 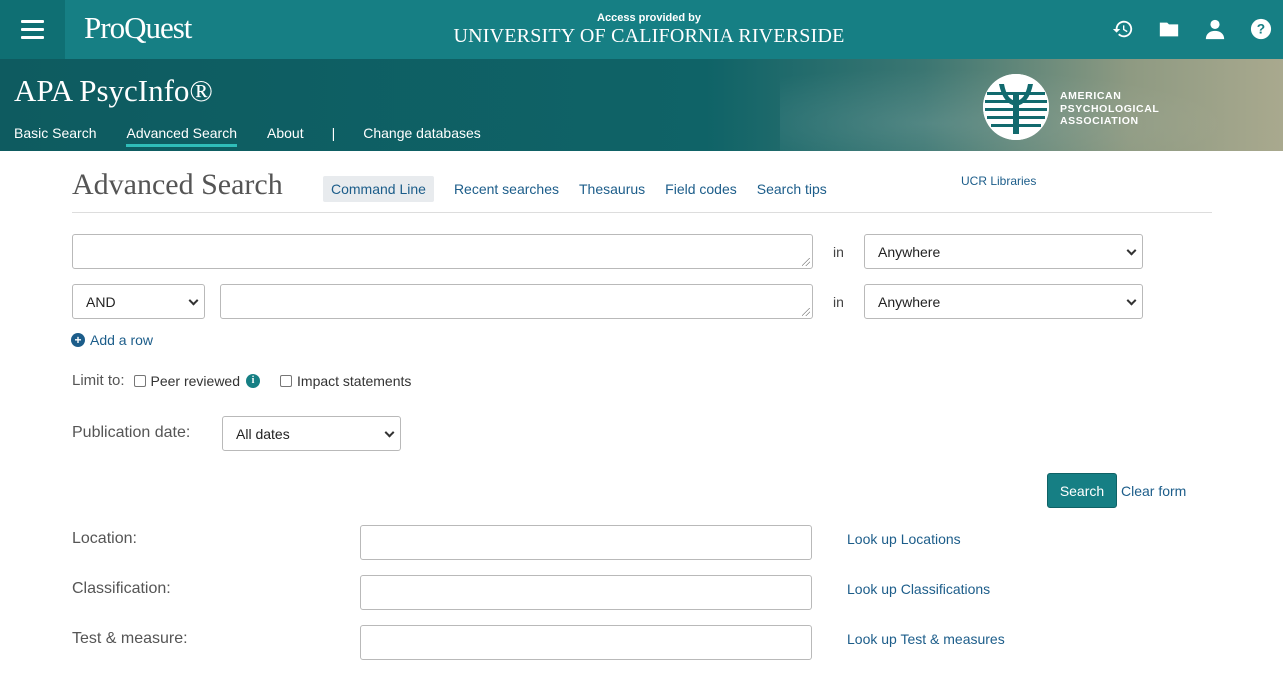 I want to click on access-label: Access provided by, so click(x=649, y=18).